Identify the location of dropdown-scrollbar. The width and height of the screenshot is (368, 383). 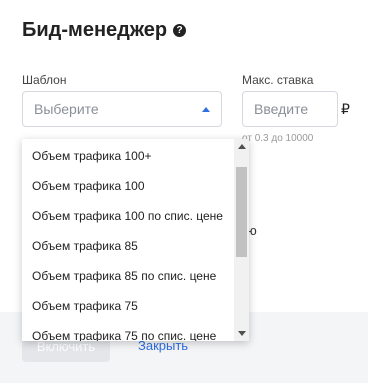
(241, 240).